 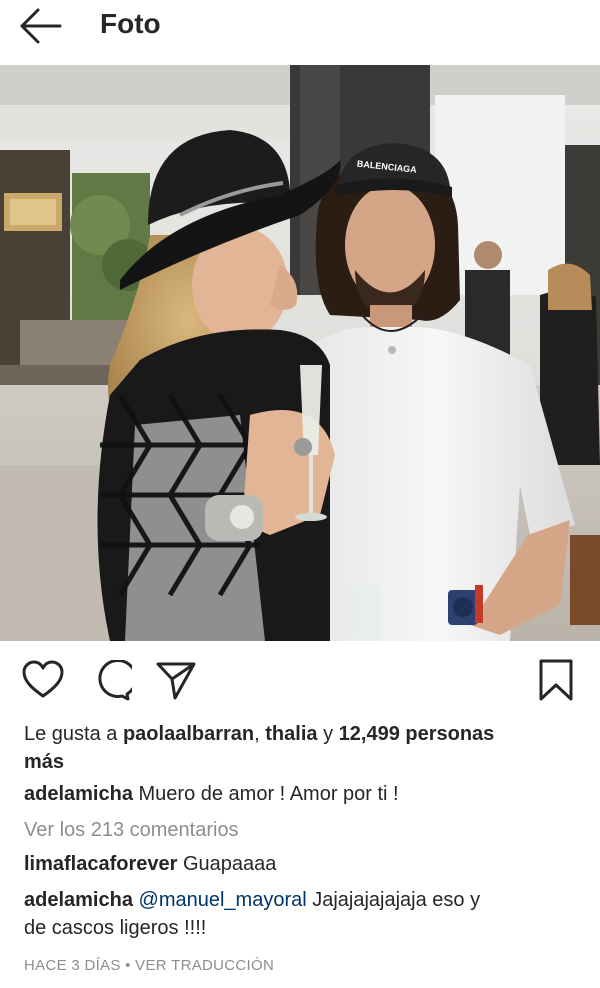 What do you see at coordinates (100, 864) in the screenshot?
I see `comment-username: limaflacaforever` at bounding box center [100, 864].